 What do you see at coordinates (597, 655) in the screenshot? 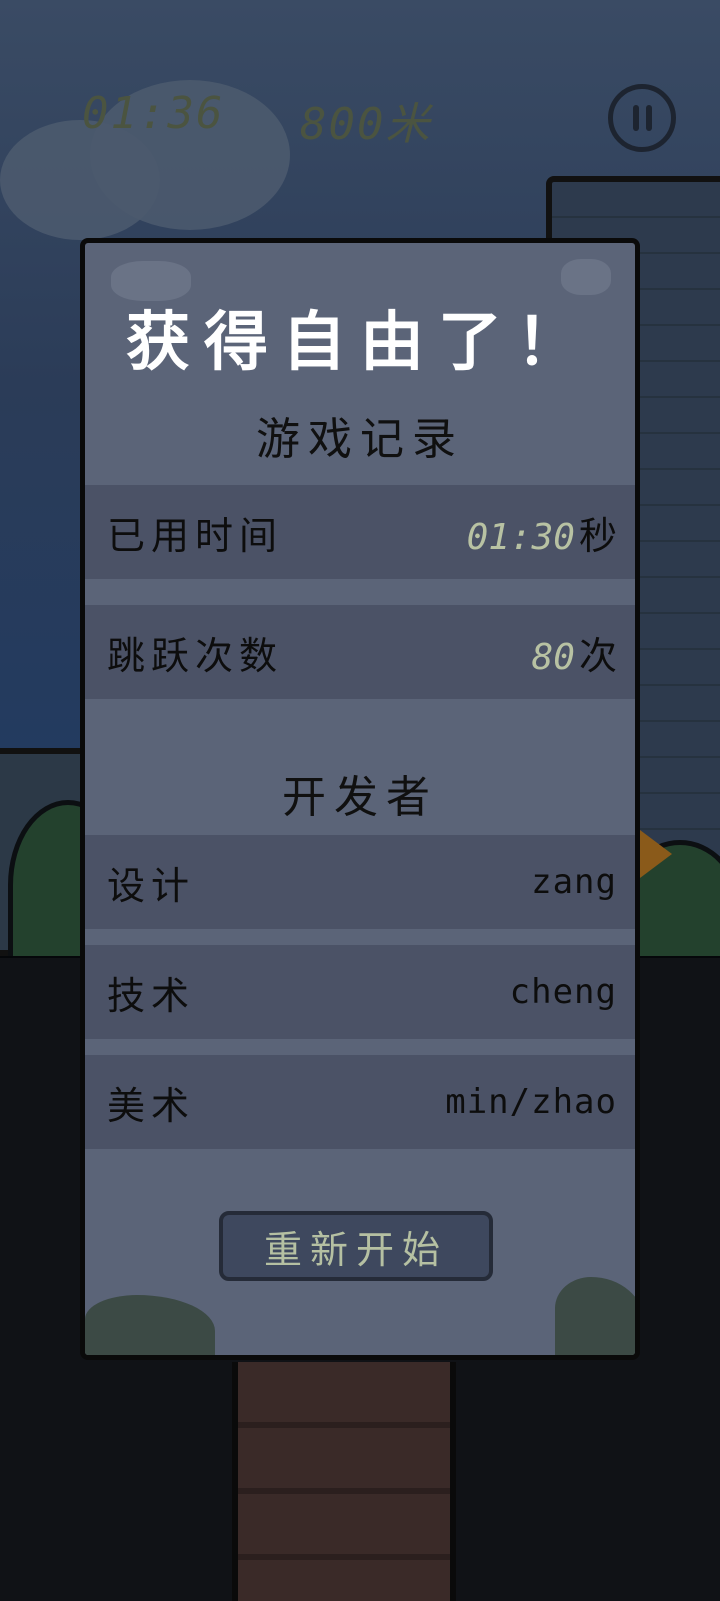
I see `jumps-unit: 次` at bounding box center [597, 655].